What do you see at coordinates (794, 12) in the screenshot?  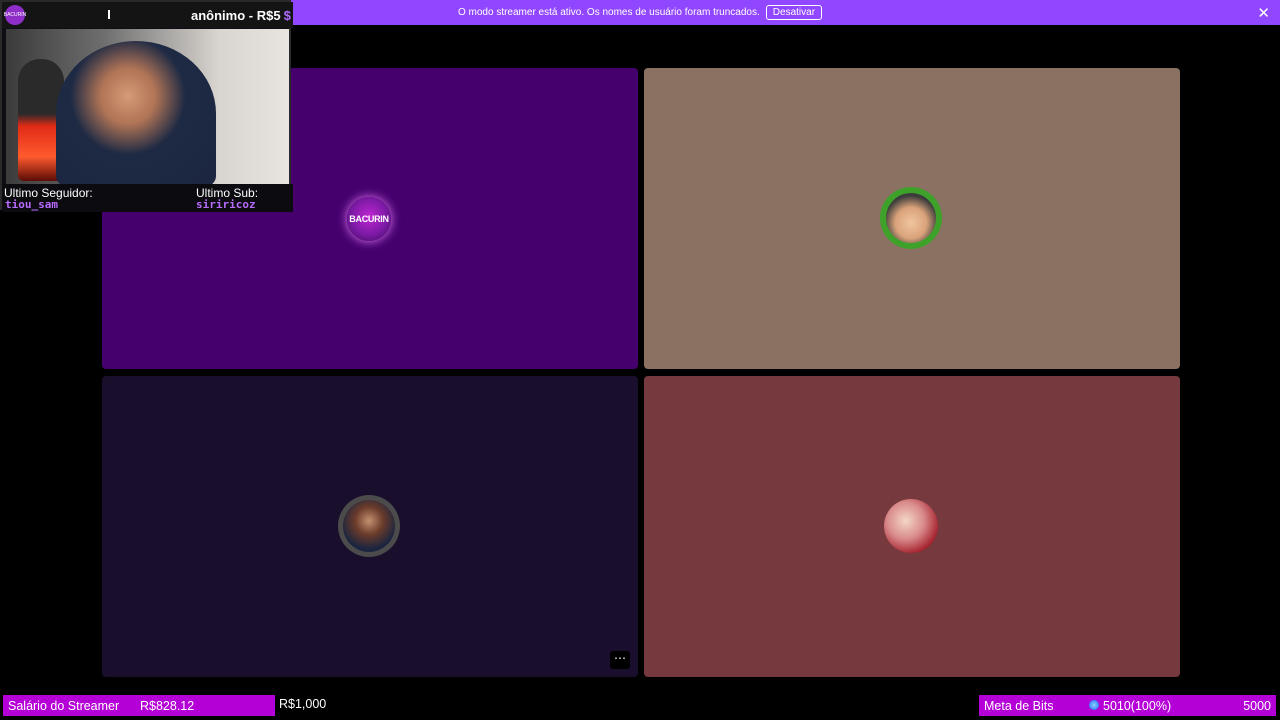 I see `disable-streamer-mode-button: Desativar` at bounding box center [794, 12].